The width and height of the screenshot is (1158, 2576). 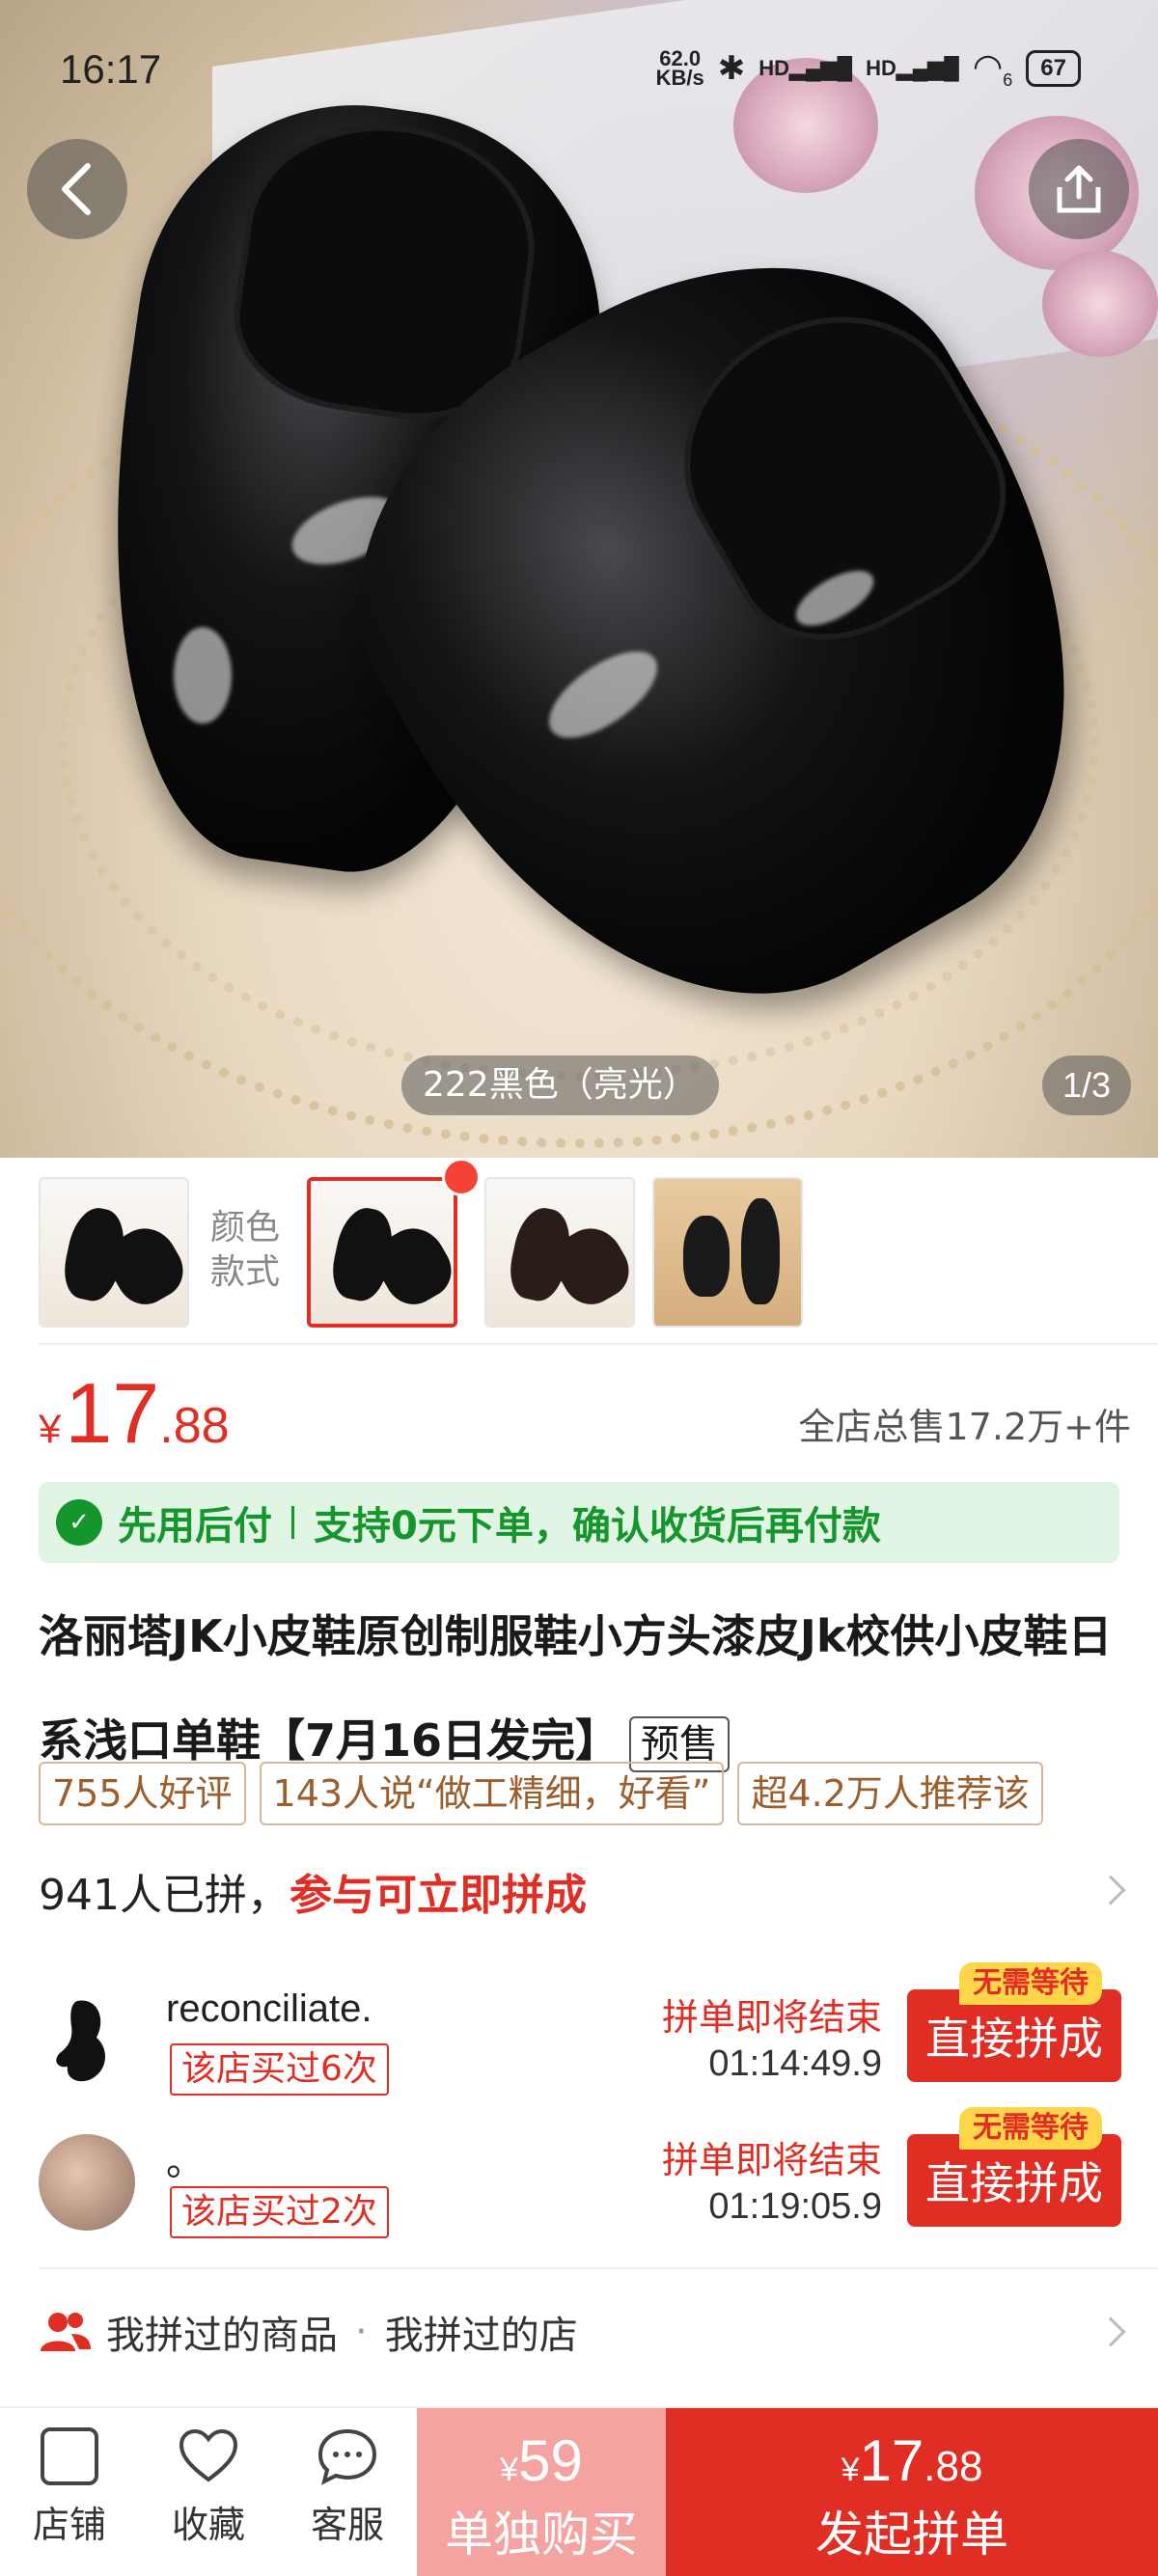 What do you see at coordinates (509, 2470) in the screenshot?
I see `alone-currency: ¥` at bounding box center [509, 2470].